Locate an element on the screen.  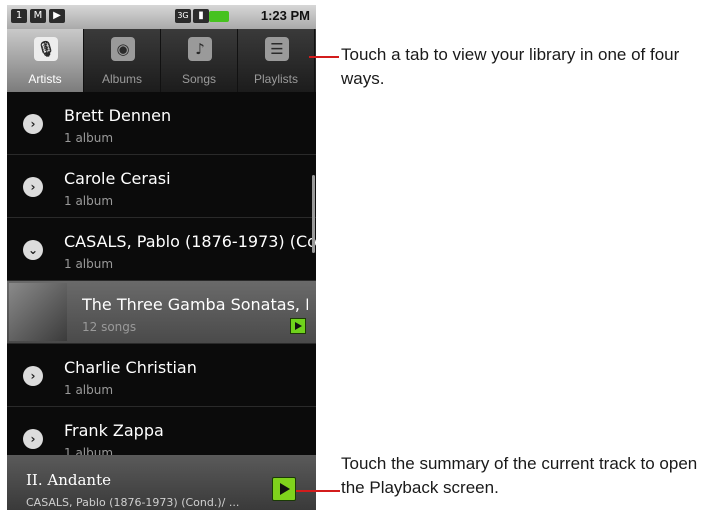
scrollbar is located at coordinates (313, 214).